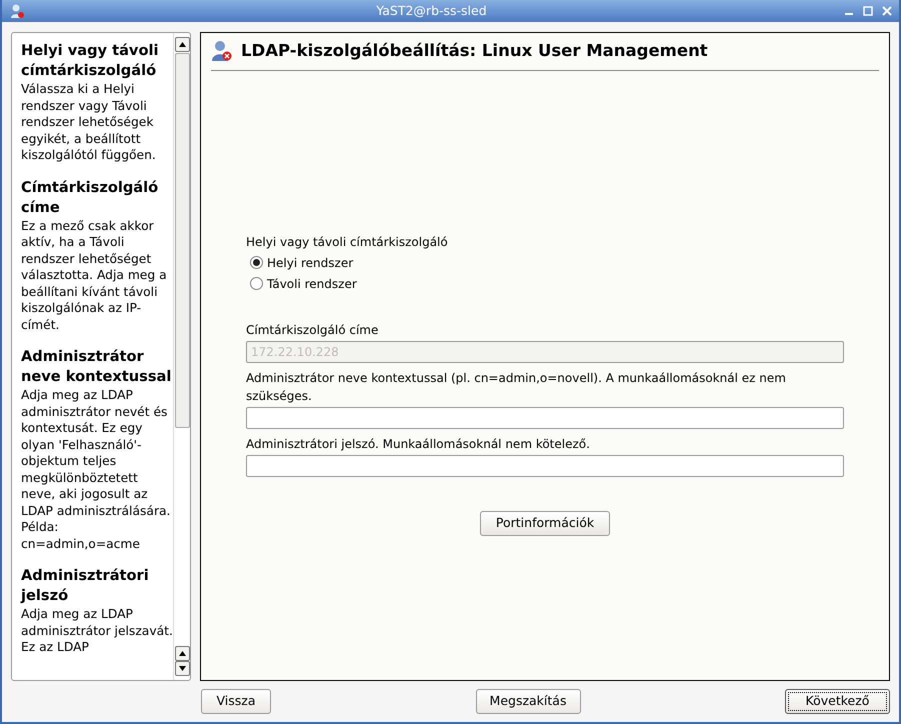 This screenshot has height=724, width=901. What do you see at coordinates (474, 51) in the screenshot?
I see `dialog-title: LDAP-kiszolgálóbeállítás: Linux User Management` at bounding box center [474, 51].